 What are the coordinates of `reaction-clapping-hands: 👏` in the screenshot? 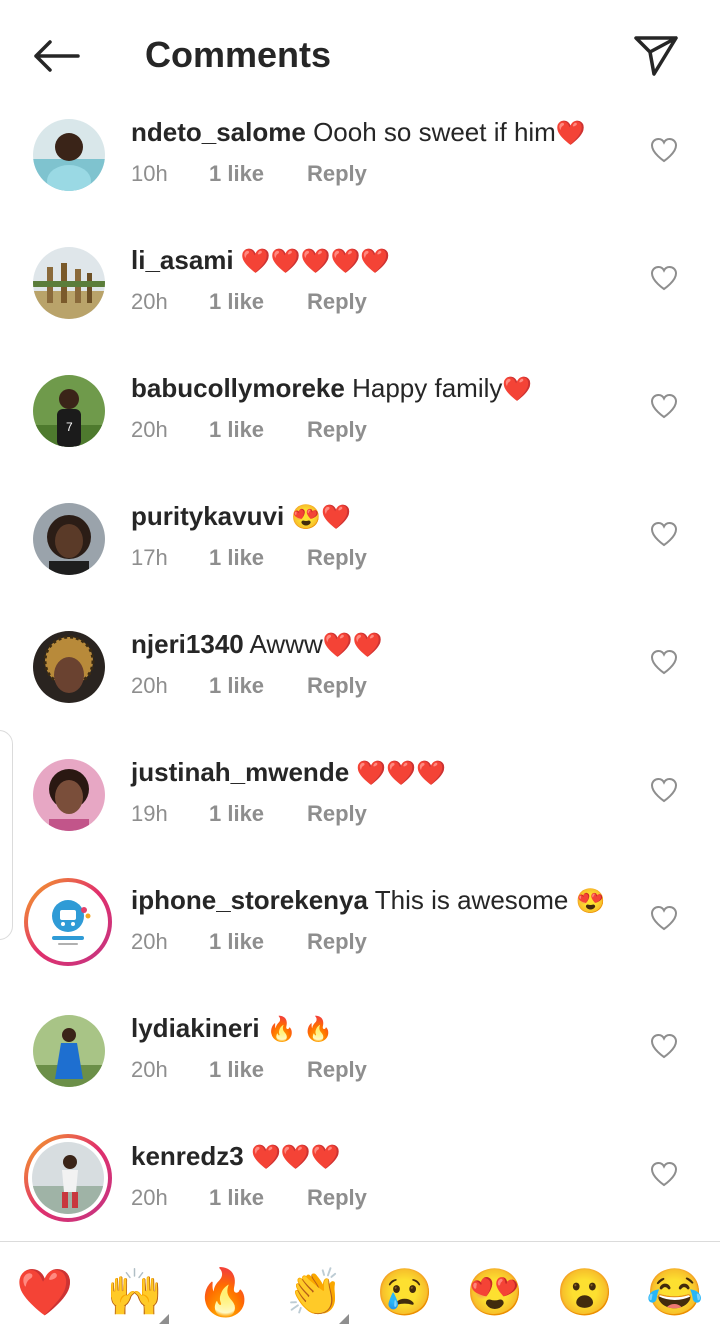 It's located at (317, 1293).